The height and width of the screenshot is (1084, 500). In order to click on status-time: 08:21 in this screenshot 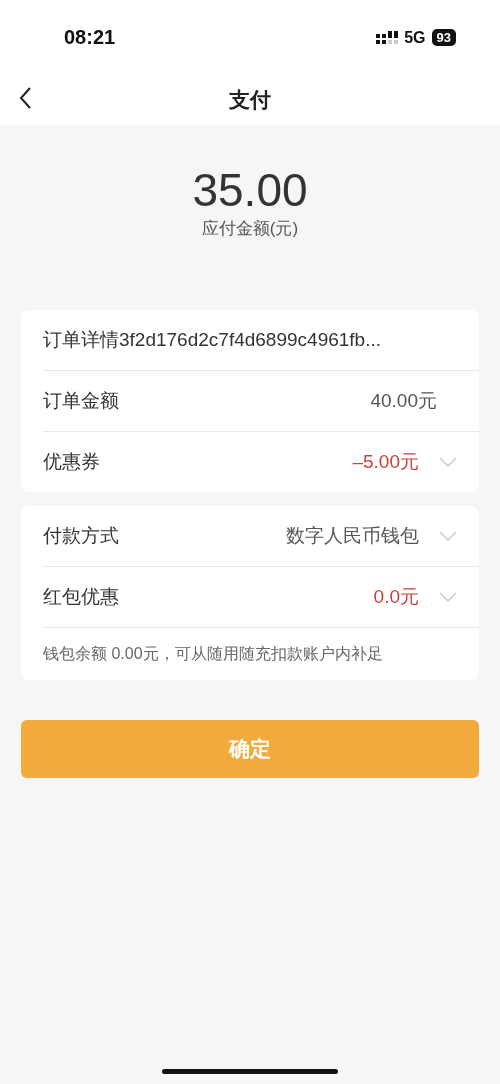, I will do `click(90, 37)`.